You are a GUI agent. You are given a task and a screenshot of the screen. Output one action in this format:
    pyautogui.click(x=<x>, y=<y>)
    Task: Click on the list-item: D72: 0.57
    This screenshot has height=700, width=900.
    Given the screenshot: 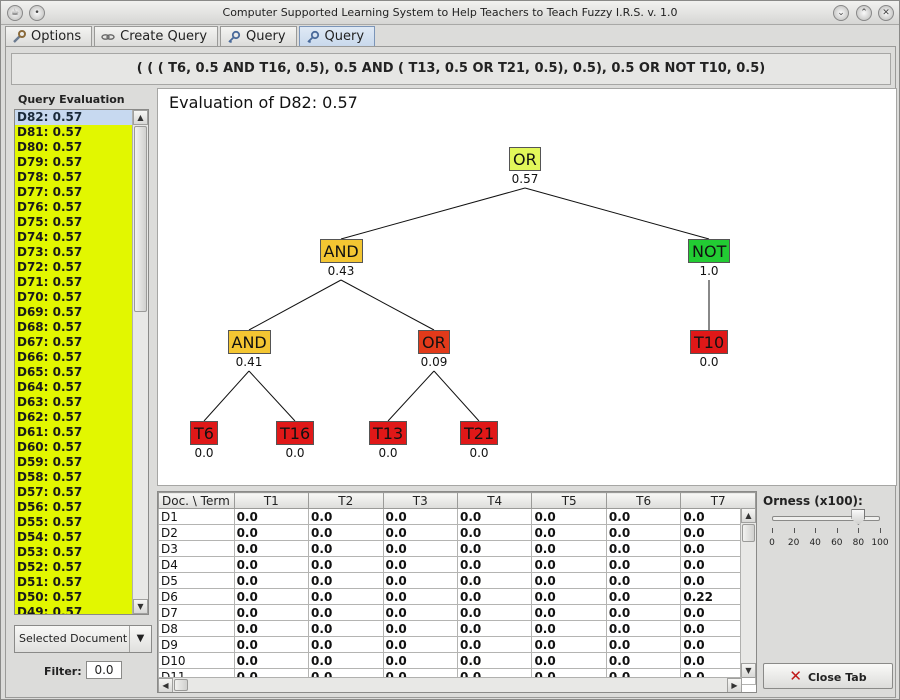 What is the action you would take?
    pyautogui.click(x=73, y=267)
    